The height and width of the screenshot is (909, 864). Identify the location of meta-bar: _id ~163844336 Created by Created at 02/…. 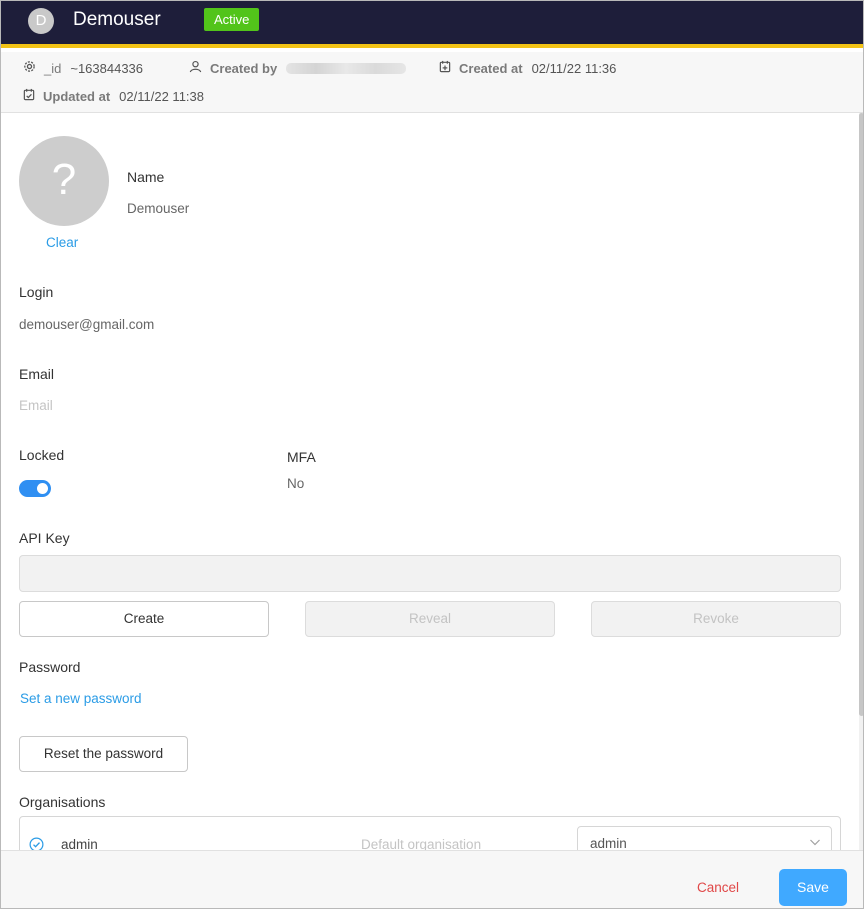
(432, 82).